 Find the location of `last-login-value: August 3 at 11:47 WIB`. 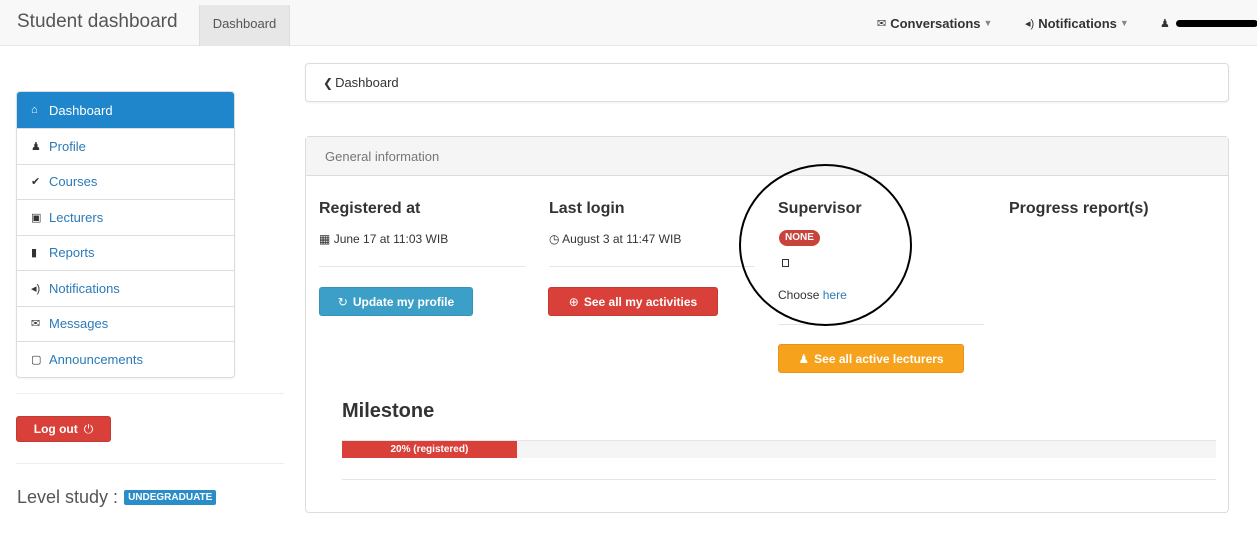

last-login-value: August 3 at 11:47 WIB is located at coordinates (622, 239).